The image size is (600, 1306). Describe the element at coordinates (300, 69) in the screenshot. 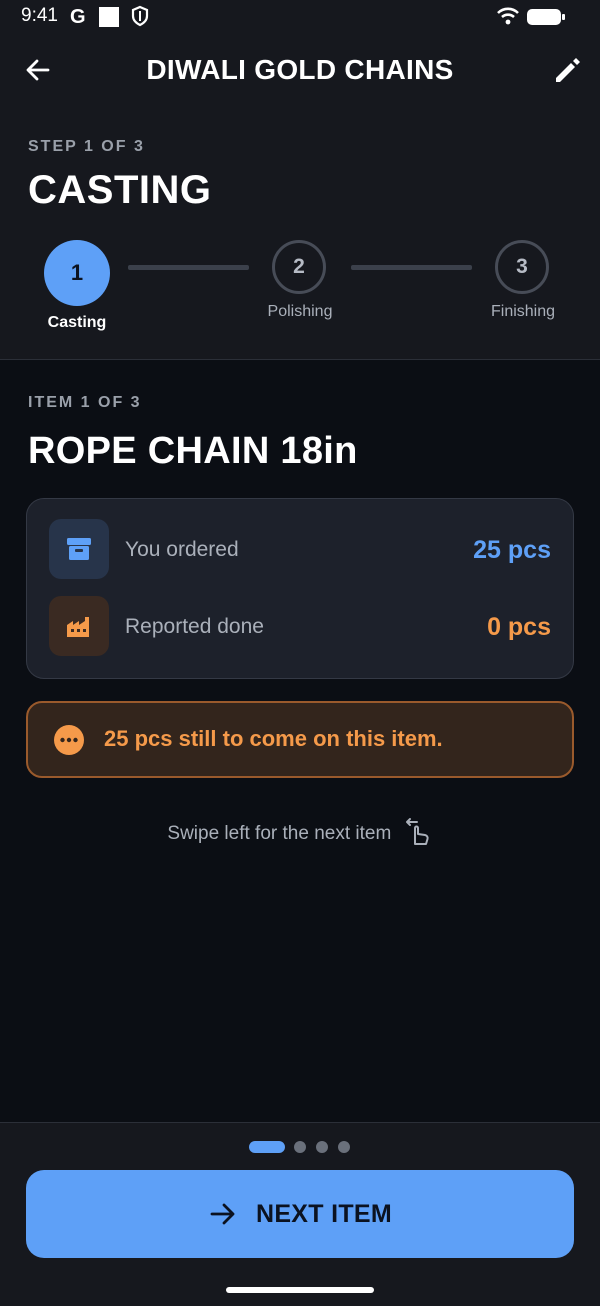

I see `page-title: DIWALI GOLD CHAINS` at that location.